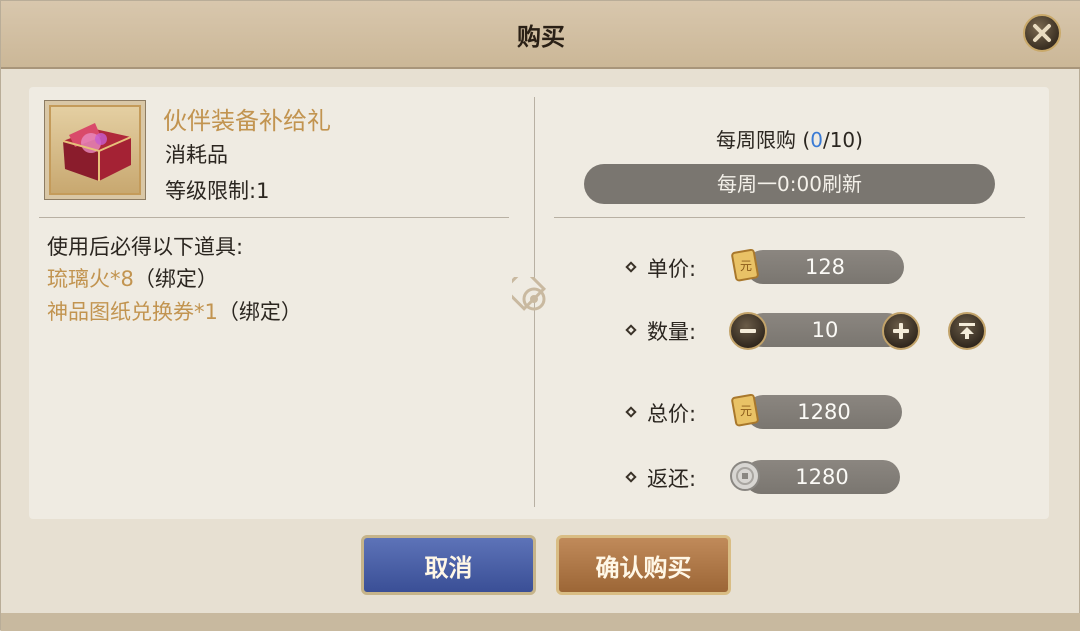 The height and width of the screenshot is (631, 1080). Describe the element at coordinates (763, 140) in the screenshot. I see `weekly-limit-prefix: 每周限购 (` at that location.